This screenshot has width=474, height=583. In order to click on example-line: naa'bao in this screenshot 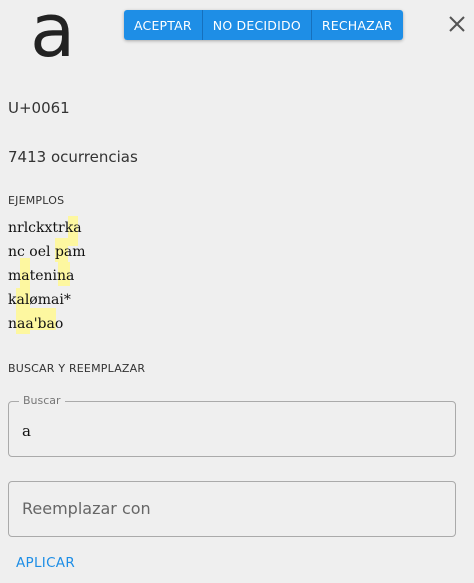, I will do `click(36, 324)`.